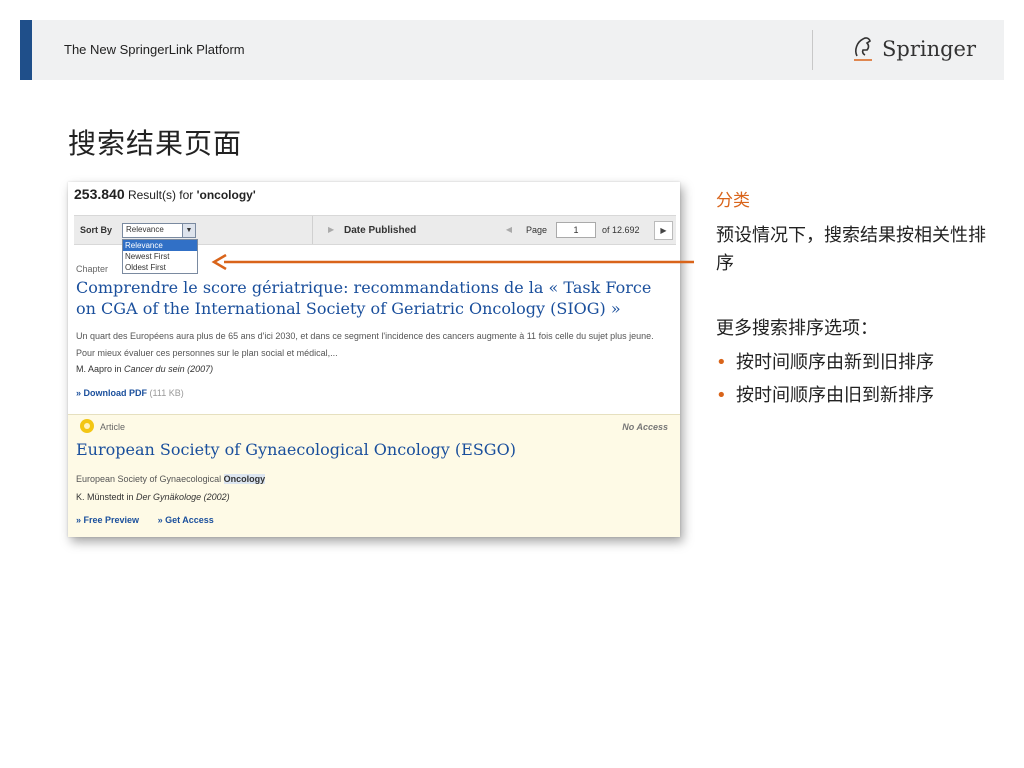  What do you see at coordinates (183, 497) in the screenshot?
I see `result-source-2: Der Gynäkologe (2002)` at bounding box center [183, 497].